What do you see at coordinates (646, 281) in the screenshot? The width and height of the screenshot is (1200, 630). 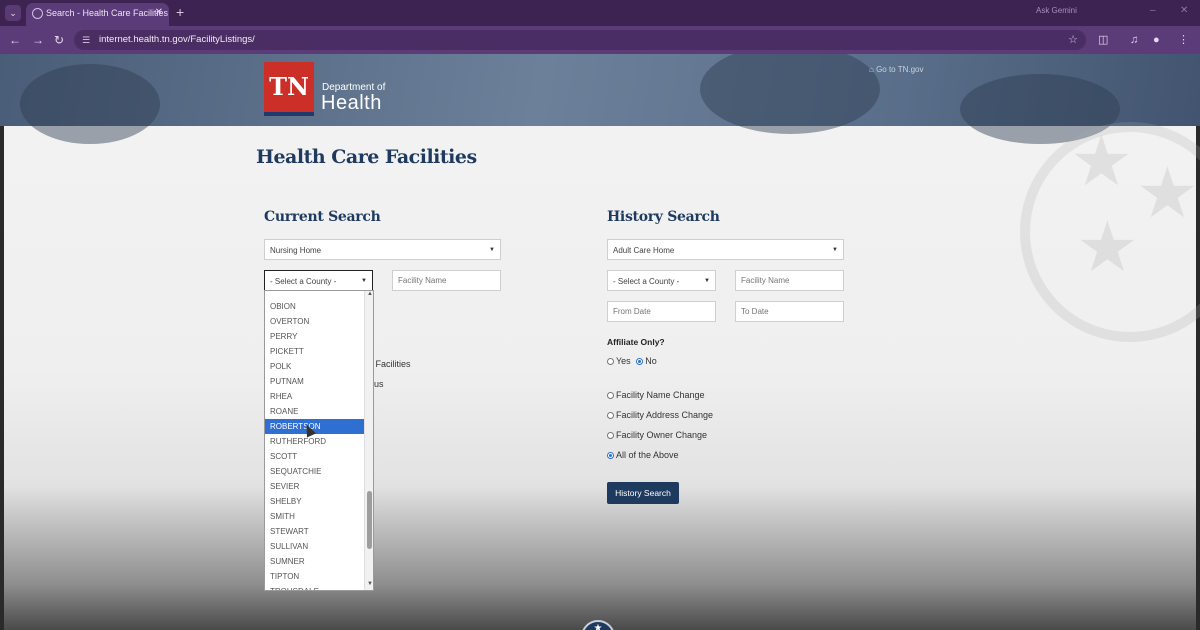 I see `history-county-value: - Select a County -` at bounding box center [646, 281].